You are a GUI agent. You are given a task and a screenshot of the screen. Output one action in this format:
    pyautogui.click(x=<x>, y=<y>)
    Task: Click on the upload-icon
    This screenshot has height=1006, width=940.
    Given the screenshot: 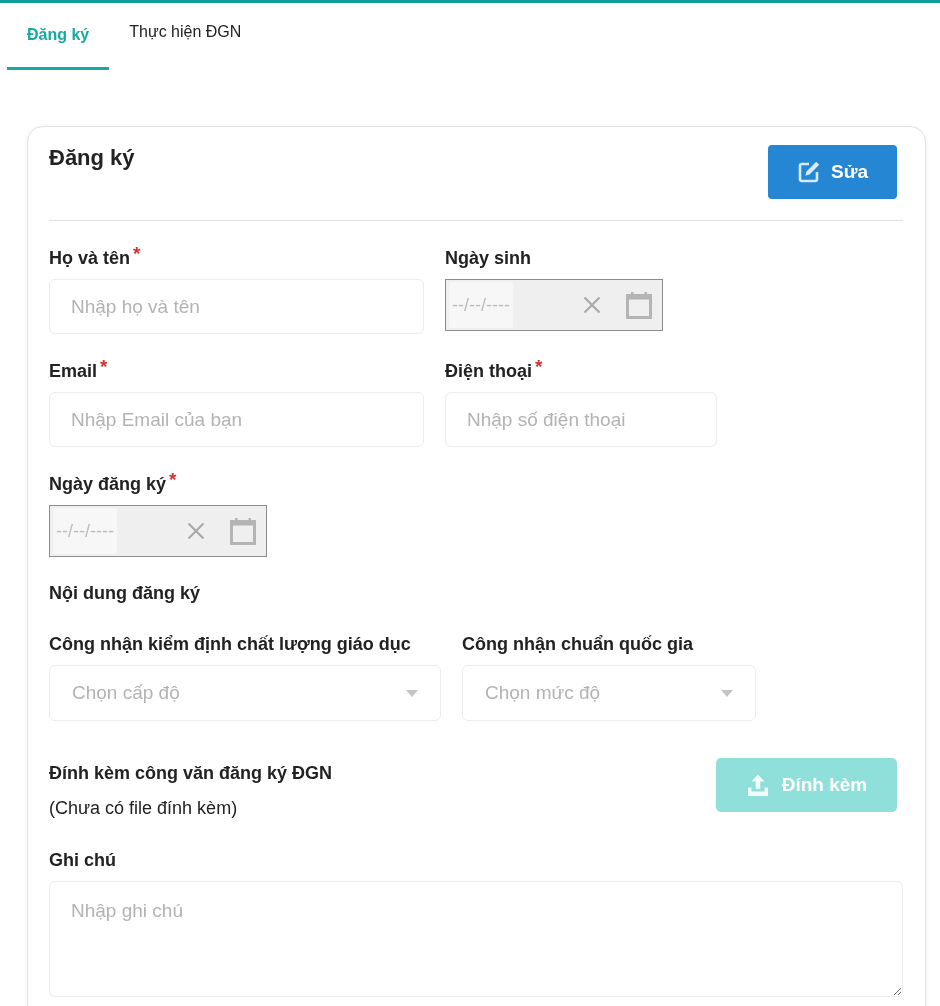 What is the action you would take?
    pyautogui.click(x=757, y=785)
    